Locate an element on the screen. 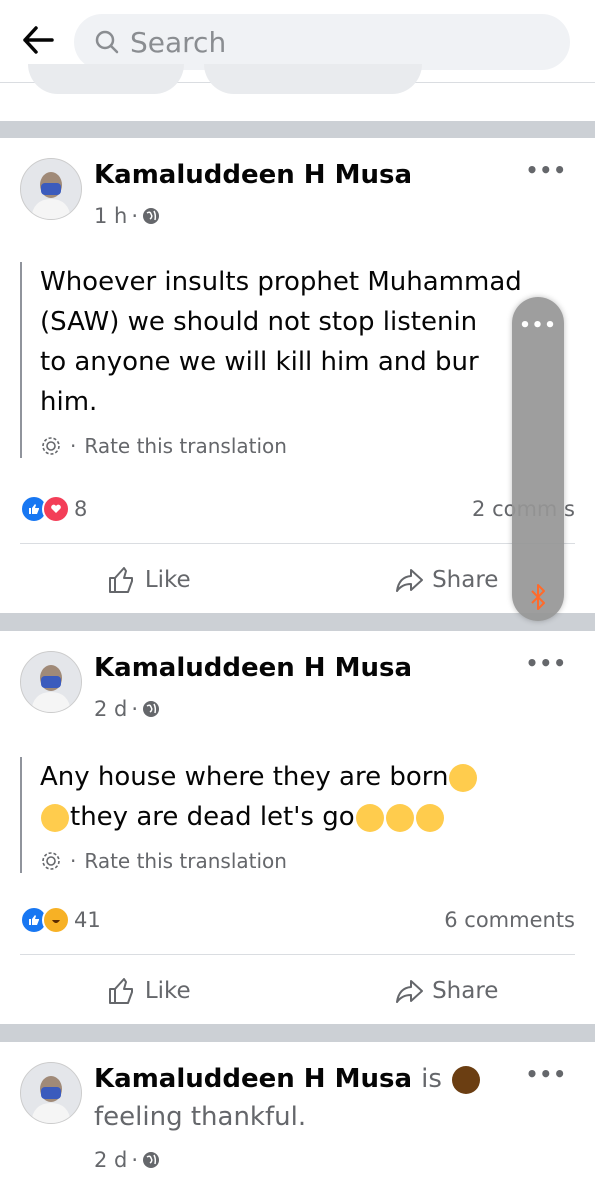 The width and height of the screenshot is (595, 1200). reactions-summary: 8 is located at coordinates (53, 509).